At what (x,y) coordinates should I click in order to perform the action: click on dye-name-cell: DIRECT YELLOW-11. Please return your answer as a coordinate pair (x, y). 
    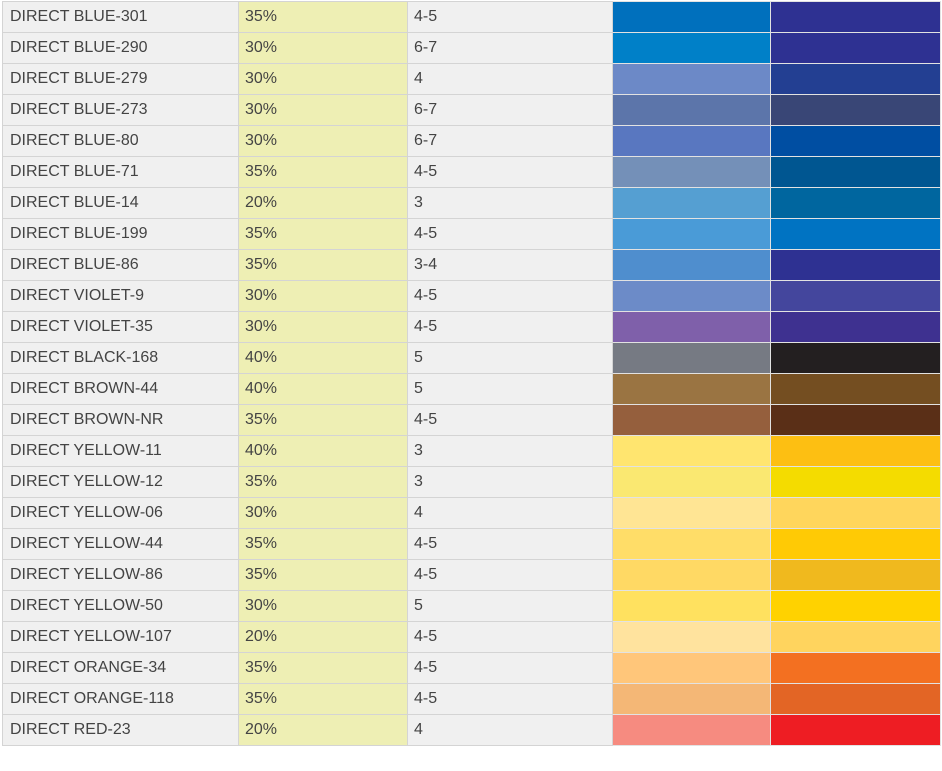
    Looking at the image, I should click on (120, 451).